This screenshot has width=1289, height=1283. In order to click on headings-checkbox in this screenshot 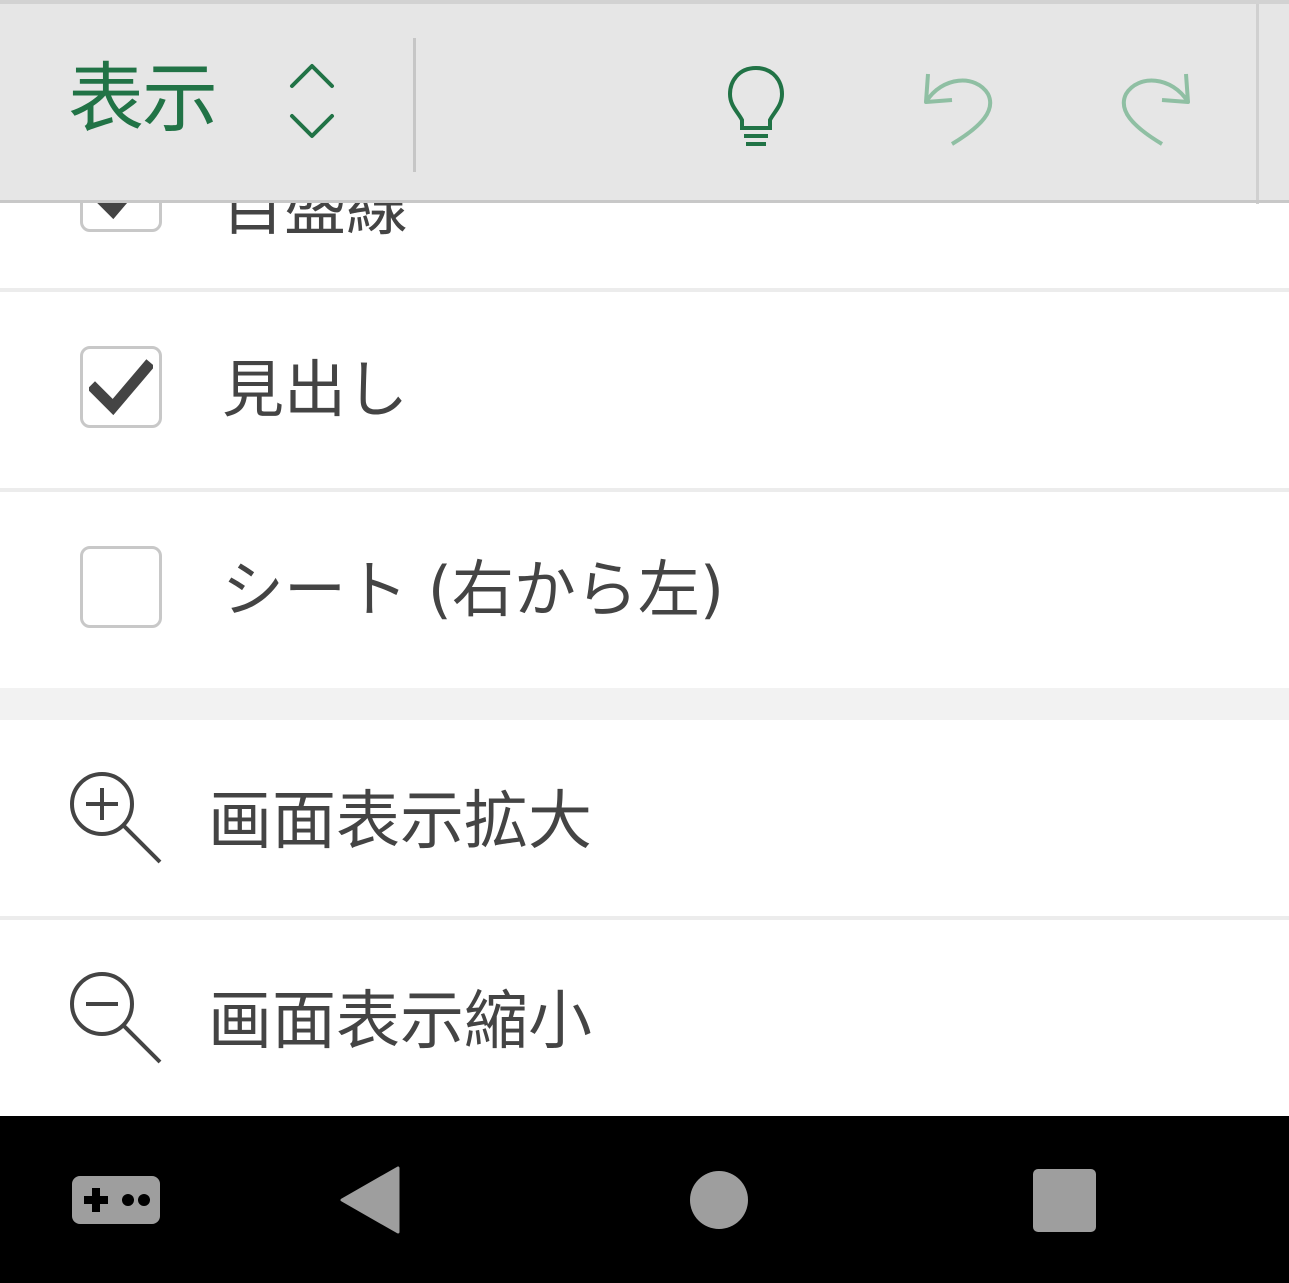, I will do `click(121, 387)`.